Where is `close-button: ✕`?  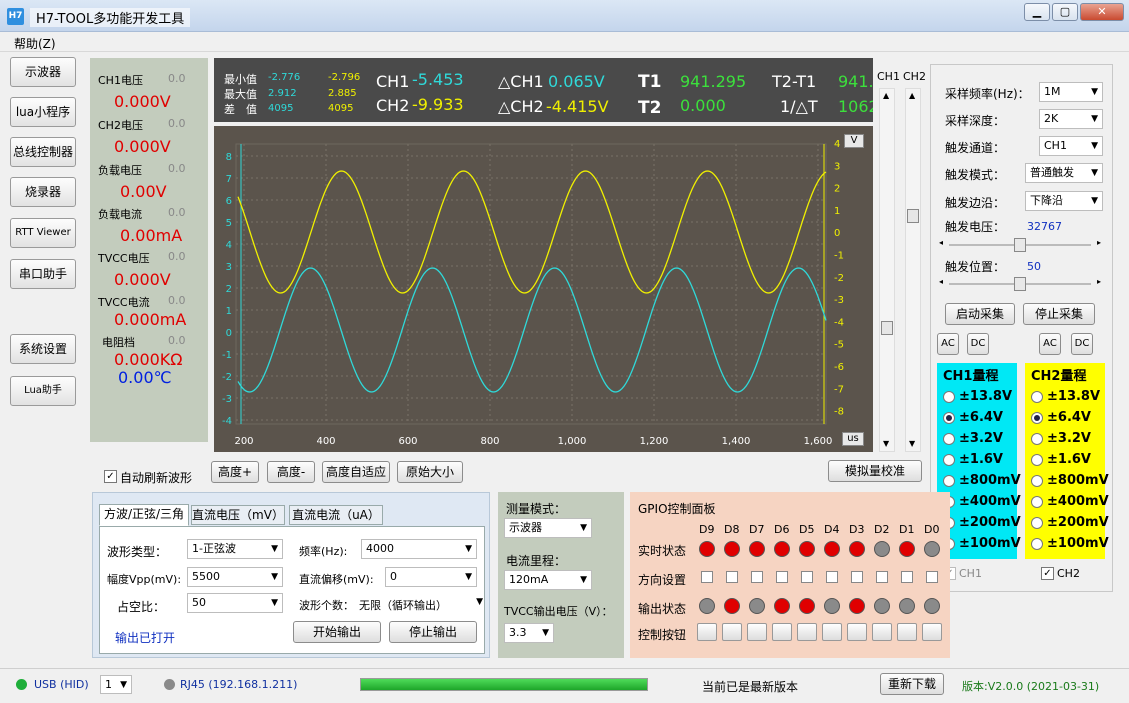
close-button: ✕ is located at coordinates (1102, 12).